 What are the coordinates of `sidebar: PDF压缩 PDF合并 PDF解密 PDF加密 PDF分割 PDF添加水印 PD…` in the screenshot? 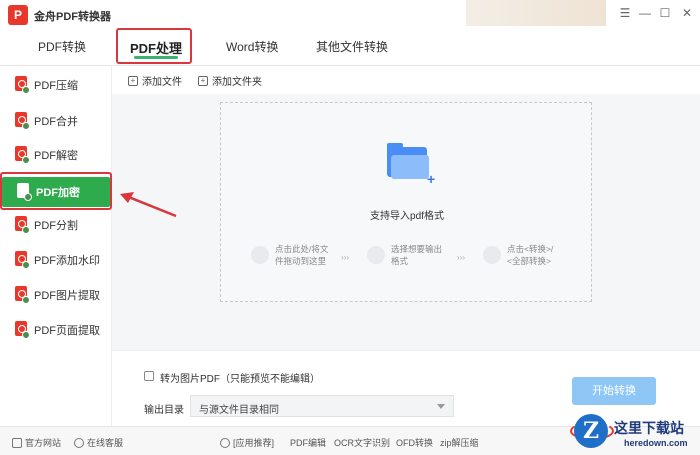 It's located at (56, 246).